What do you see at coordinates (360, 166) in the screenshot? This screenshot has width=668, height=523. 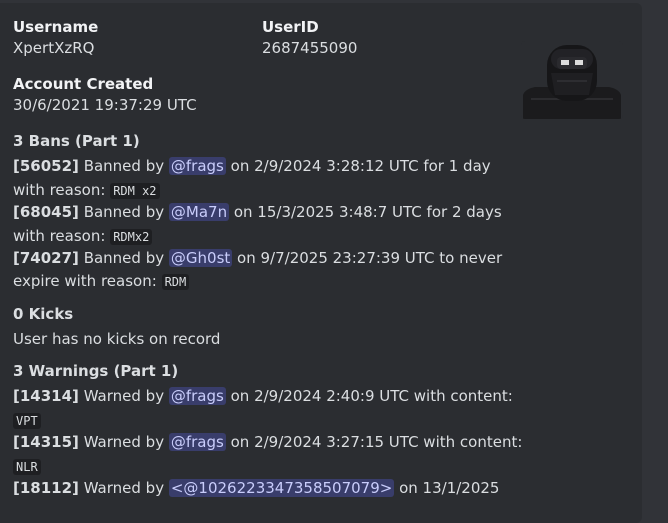 I see `ban-details: on 2/9/2024 3:28:12 UTC for 1 day` at bounding box center [360, 166].